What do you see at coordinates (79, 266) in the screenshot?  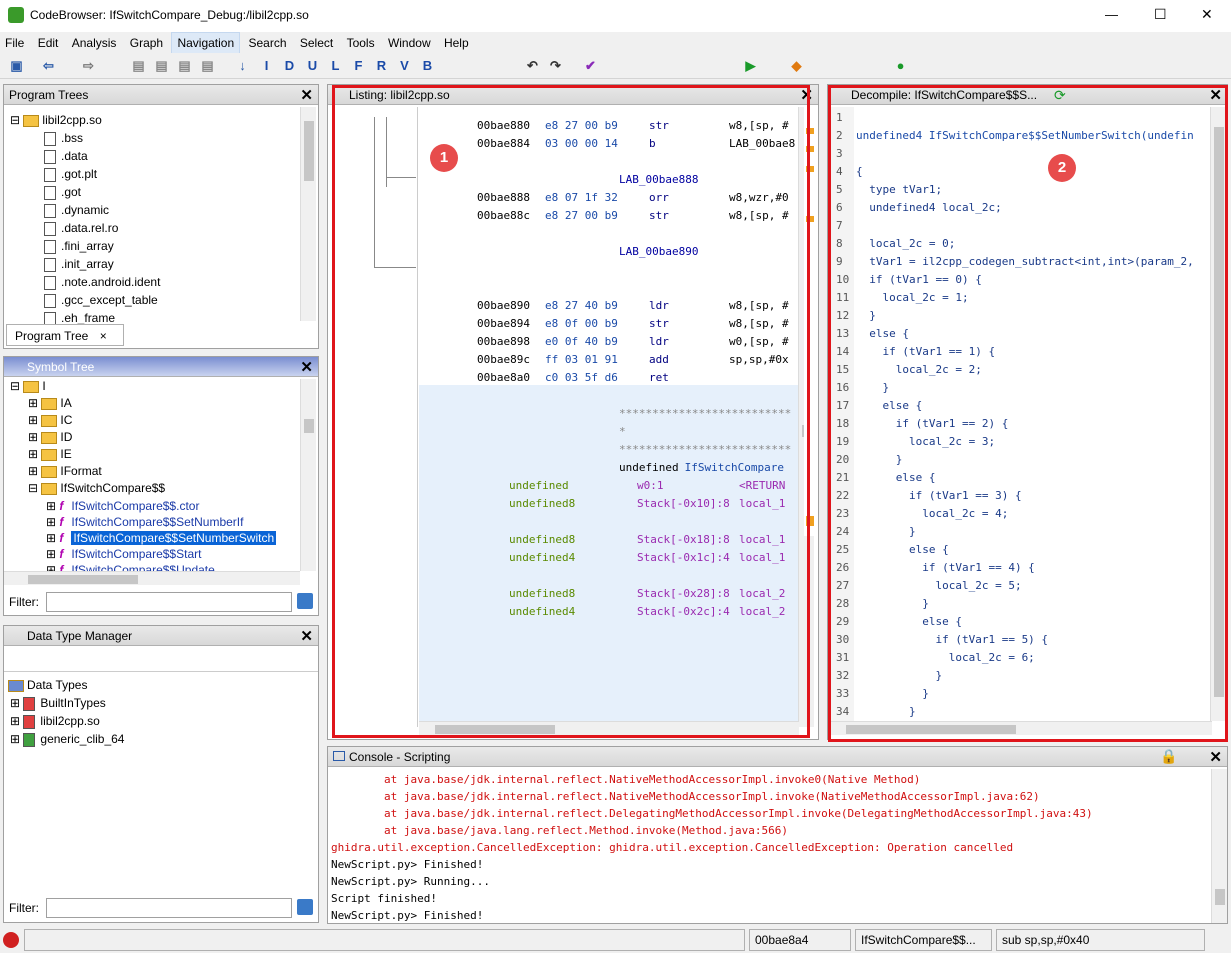 I see `program-tree-item: .init_array` at bounding box center [79, 266].